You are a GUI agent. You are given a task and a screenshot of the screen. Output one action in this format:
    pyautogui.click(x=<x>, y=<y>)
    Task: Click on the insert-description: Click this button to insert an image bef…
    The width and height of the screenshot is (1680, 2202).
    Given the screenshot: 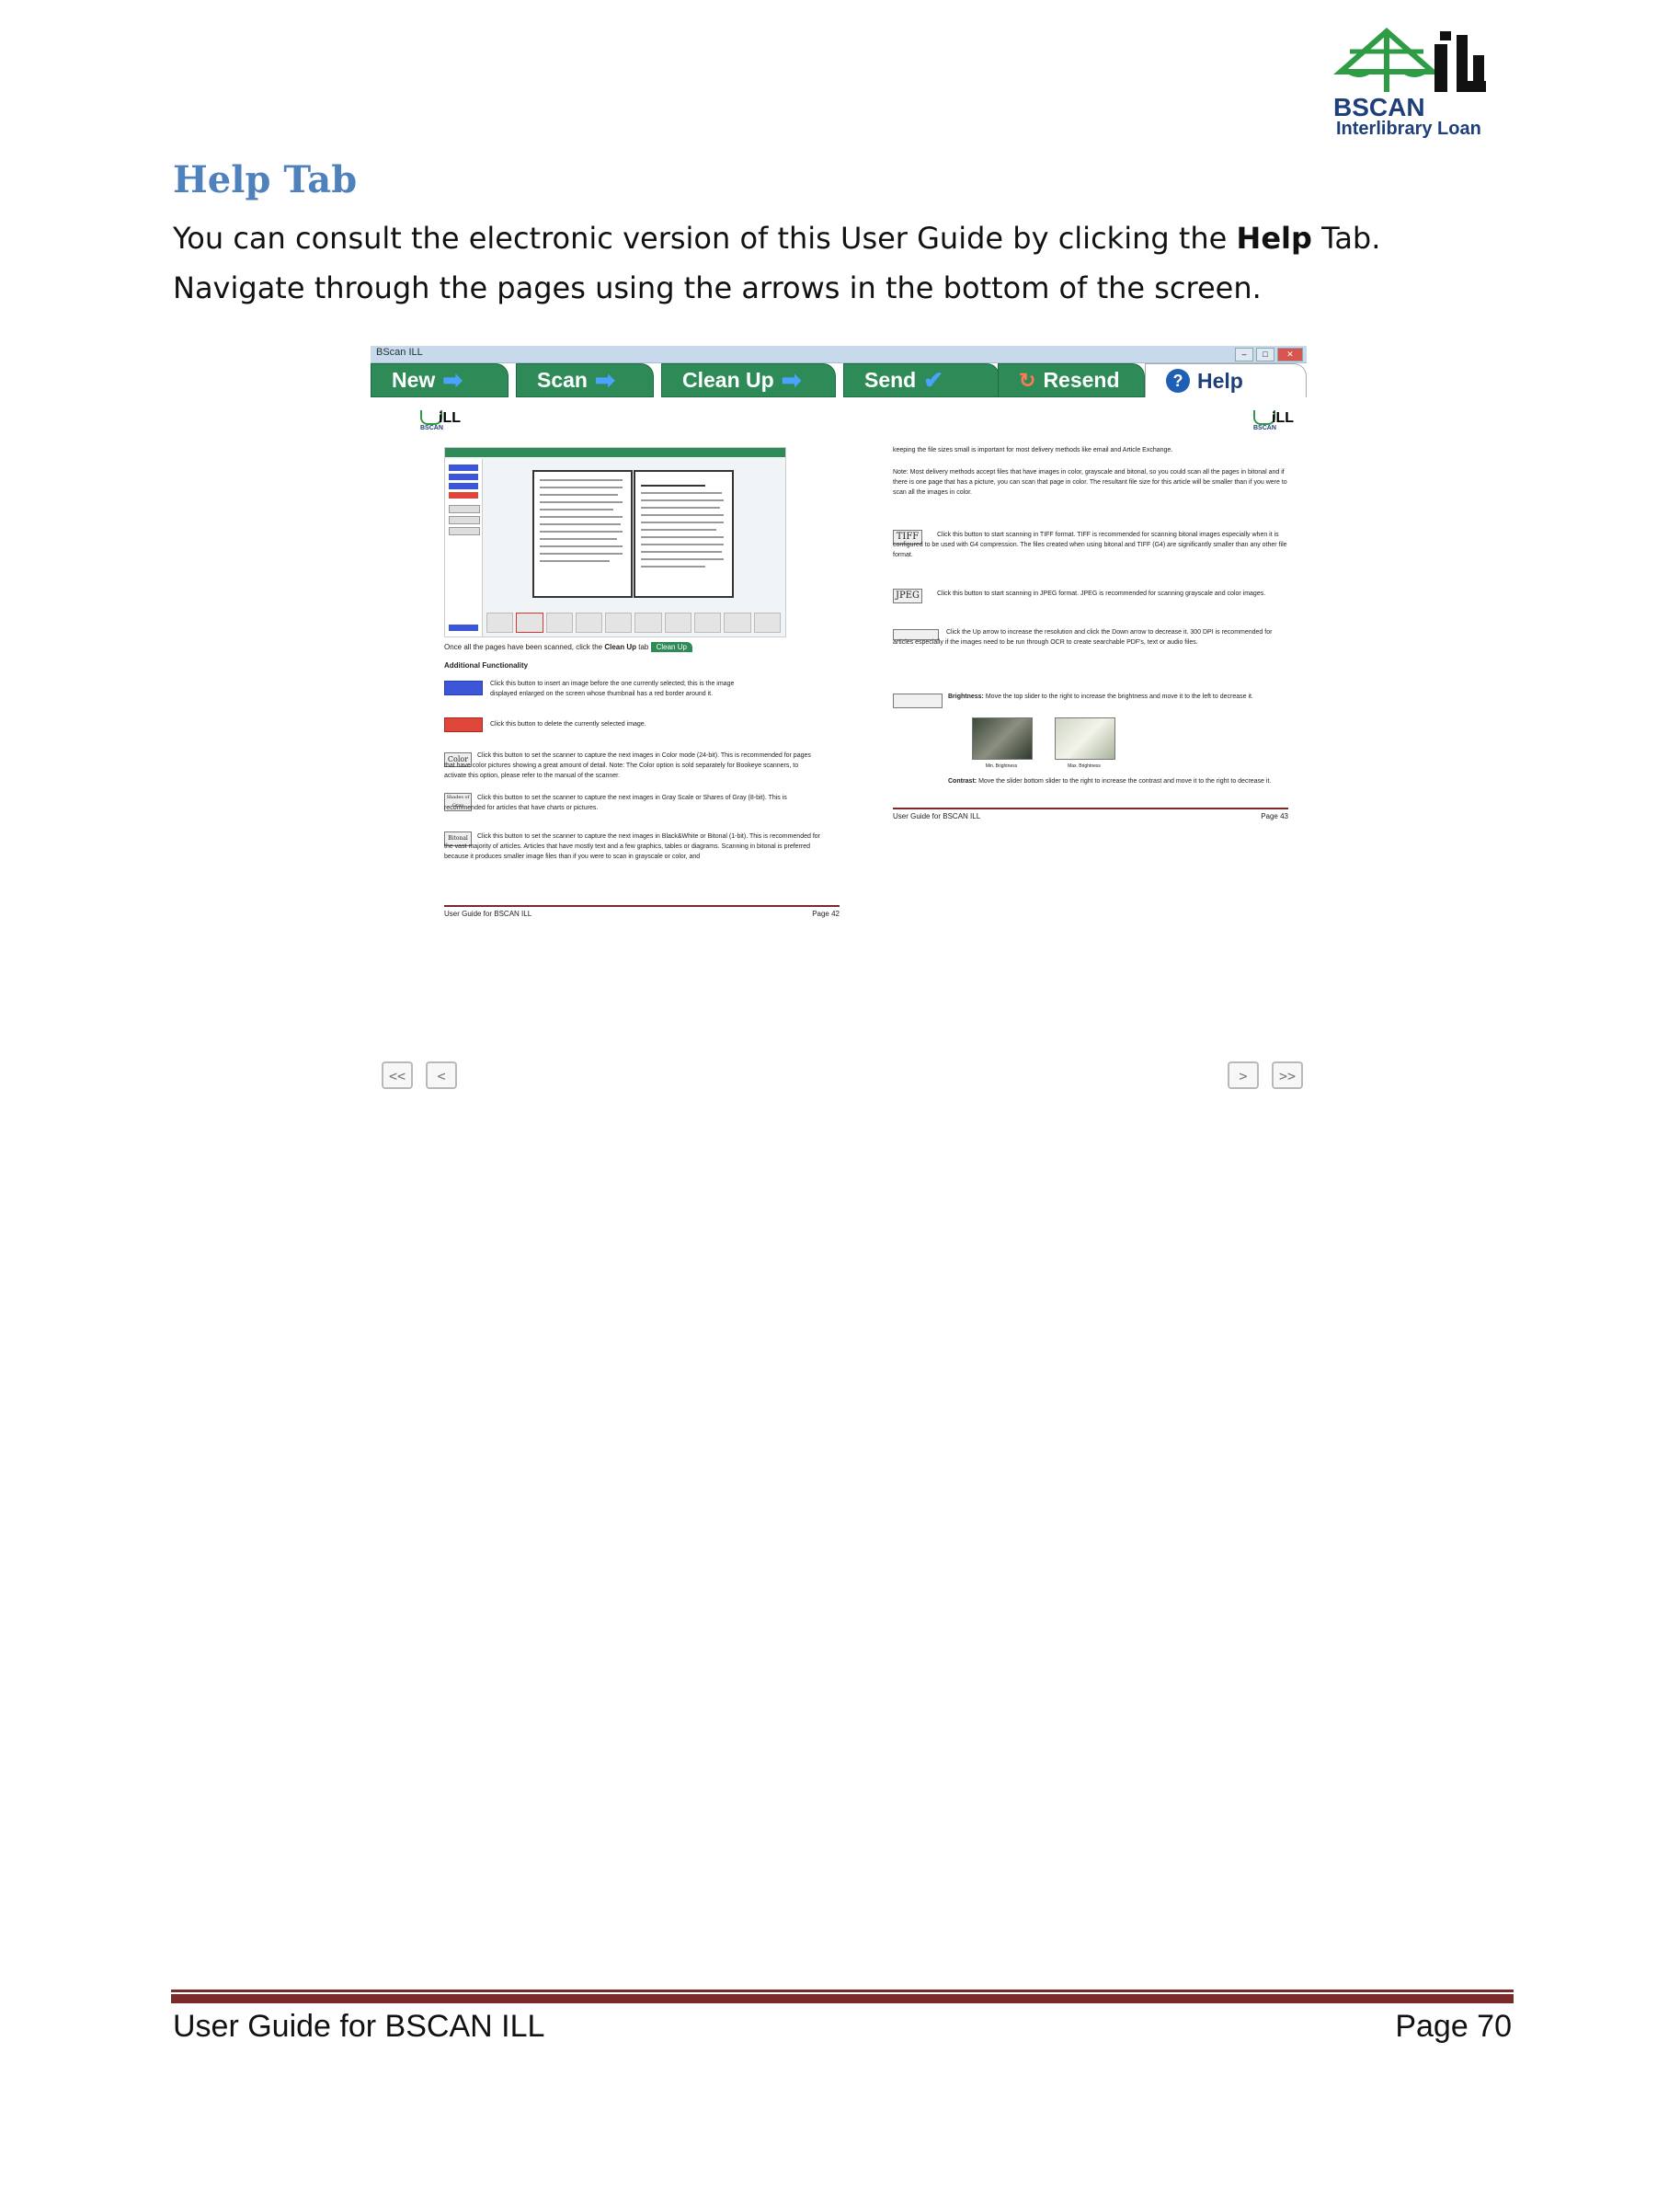 What is the action you would take?
    pyautogui.click(x=612, y=689)
    